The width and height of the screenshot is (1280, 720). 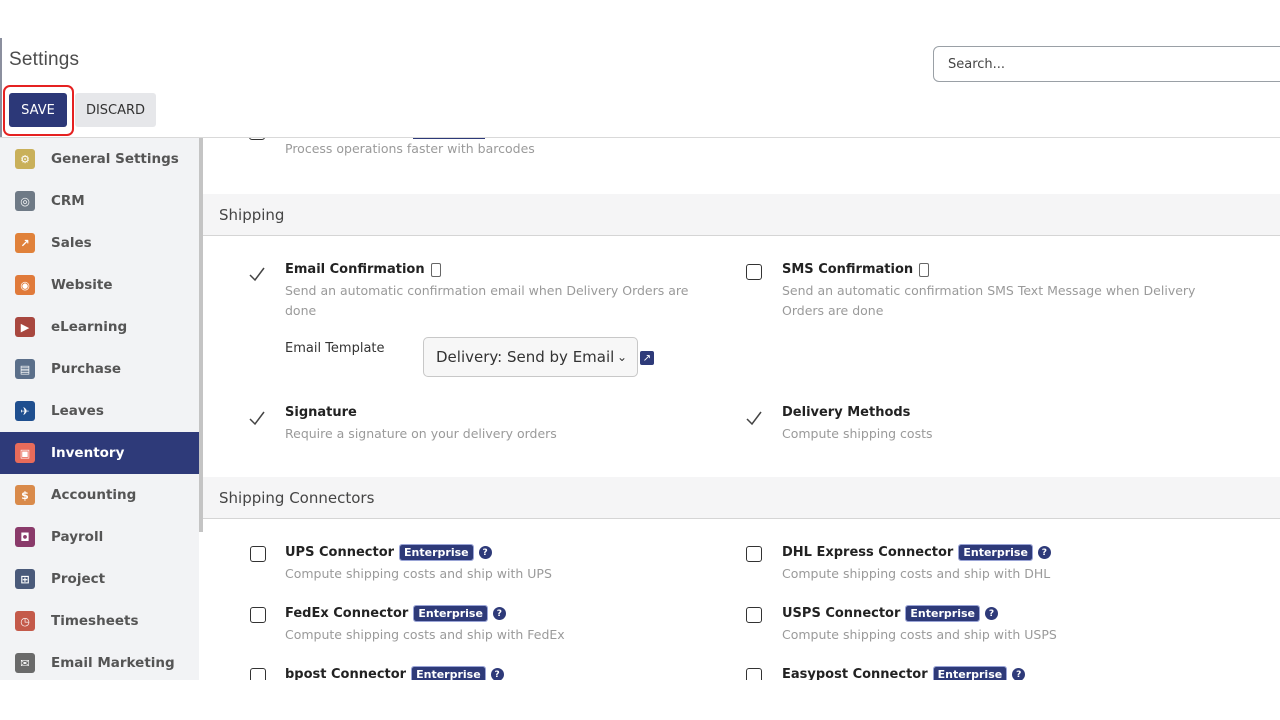 I want to click on bpost-connector-checkbox, so click(x=258, y=674).